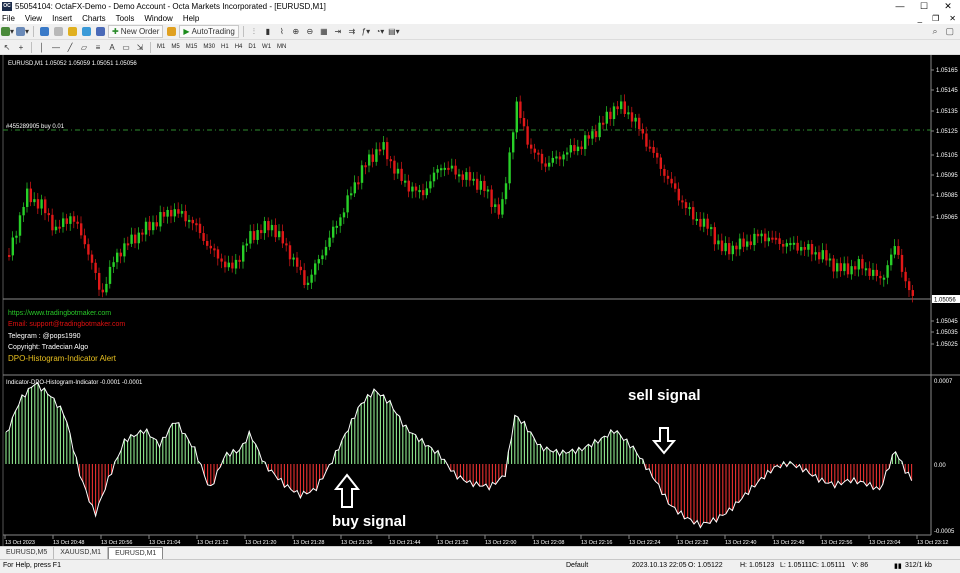  Describe the element at coordinates (171, 32) in the screenshot. I see `metaeditor-icon` at that location.